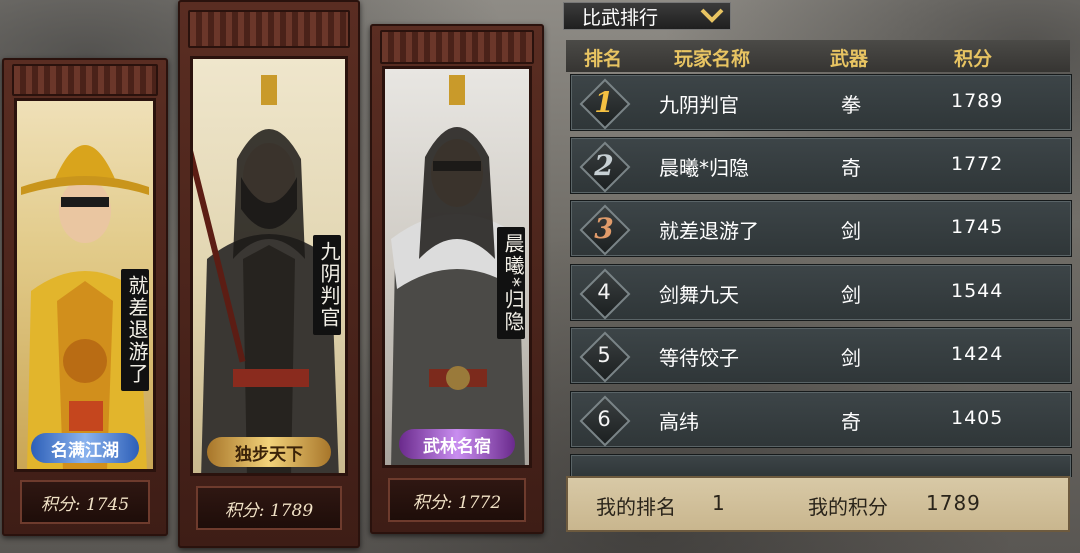 The height and width of the screenshot is (553, 1080). I want to click on podium-score: 积分: 1789, so click(269, 508).